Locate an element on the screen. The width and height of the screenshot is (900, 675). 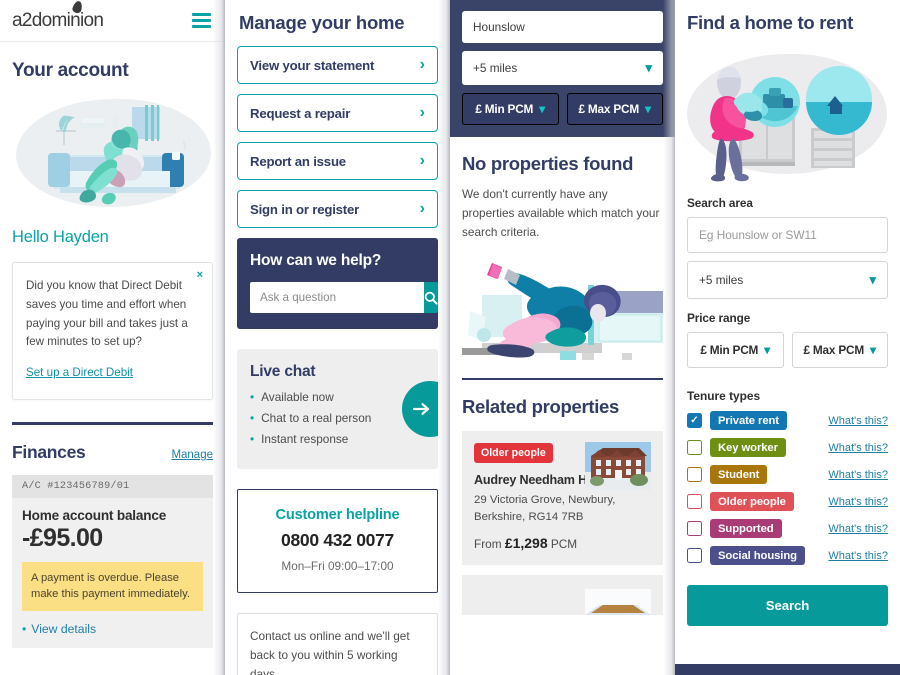
price-range-label: Price range is located at coordinates (719, 318).